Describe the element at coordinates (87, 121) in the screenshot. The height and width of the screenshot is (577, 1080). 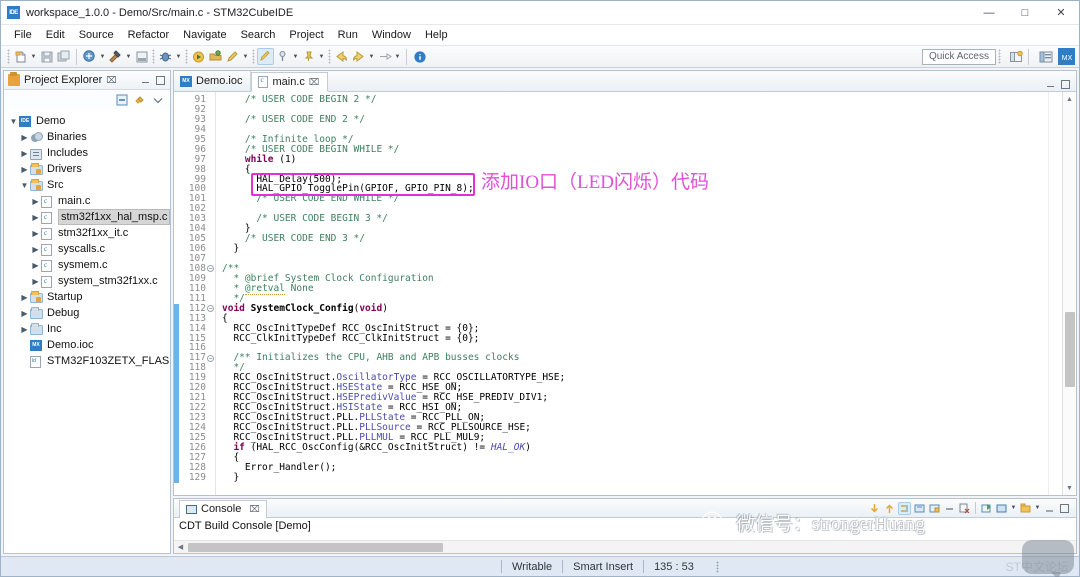
I see `tree-item-demo: ▼ IDE Demo` at that location.